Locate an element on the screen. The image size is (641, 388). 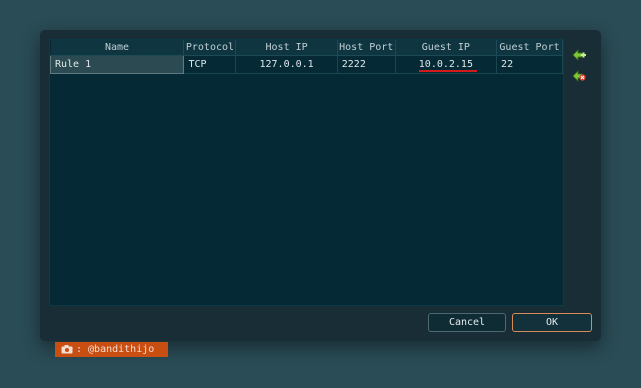
column-header-name: Name is located at coordinates (117, 48).